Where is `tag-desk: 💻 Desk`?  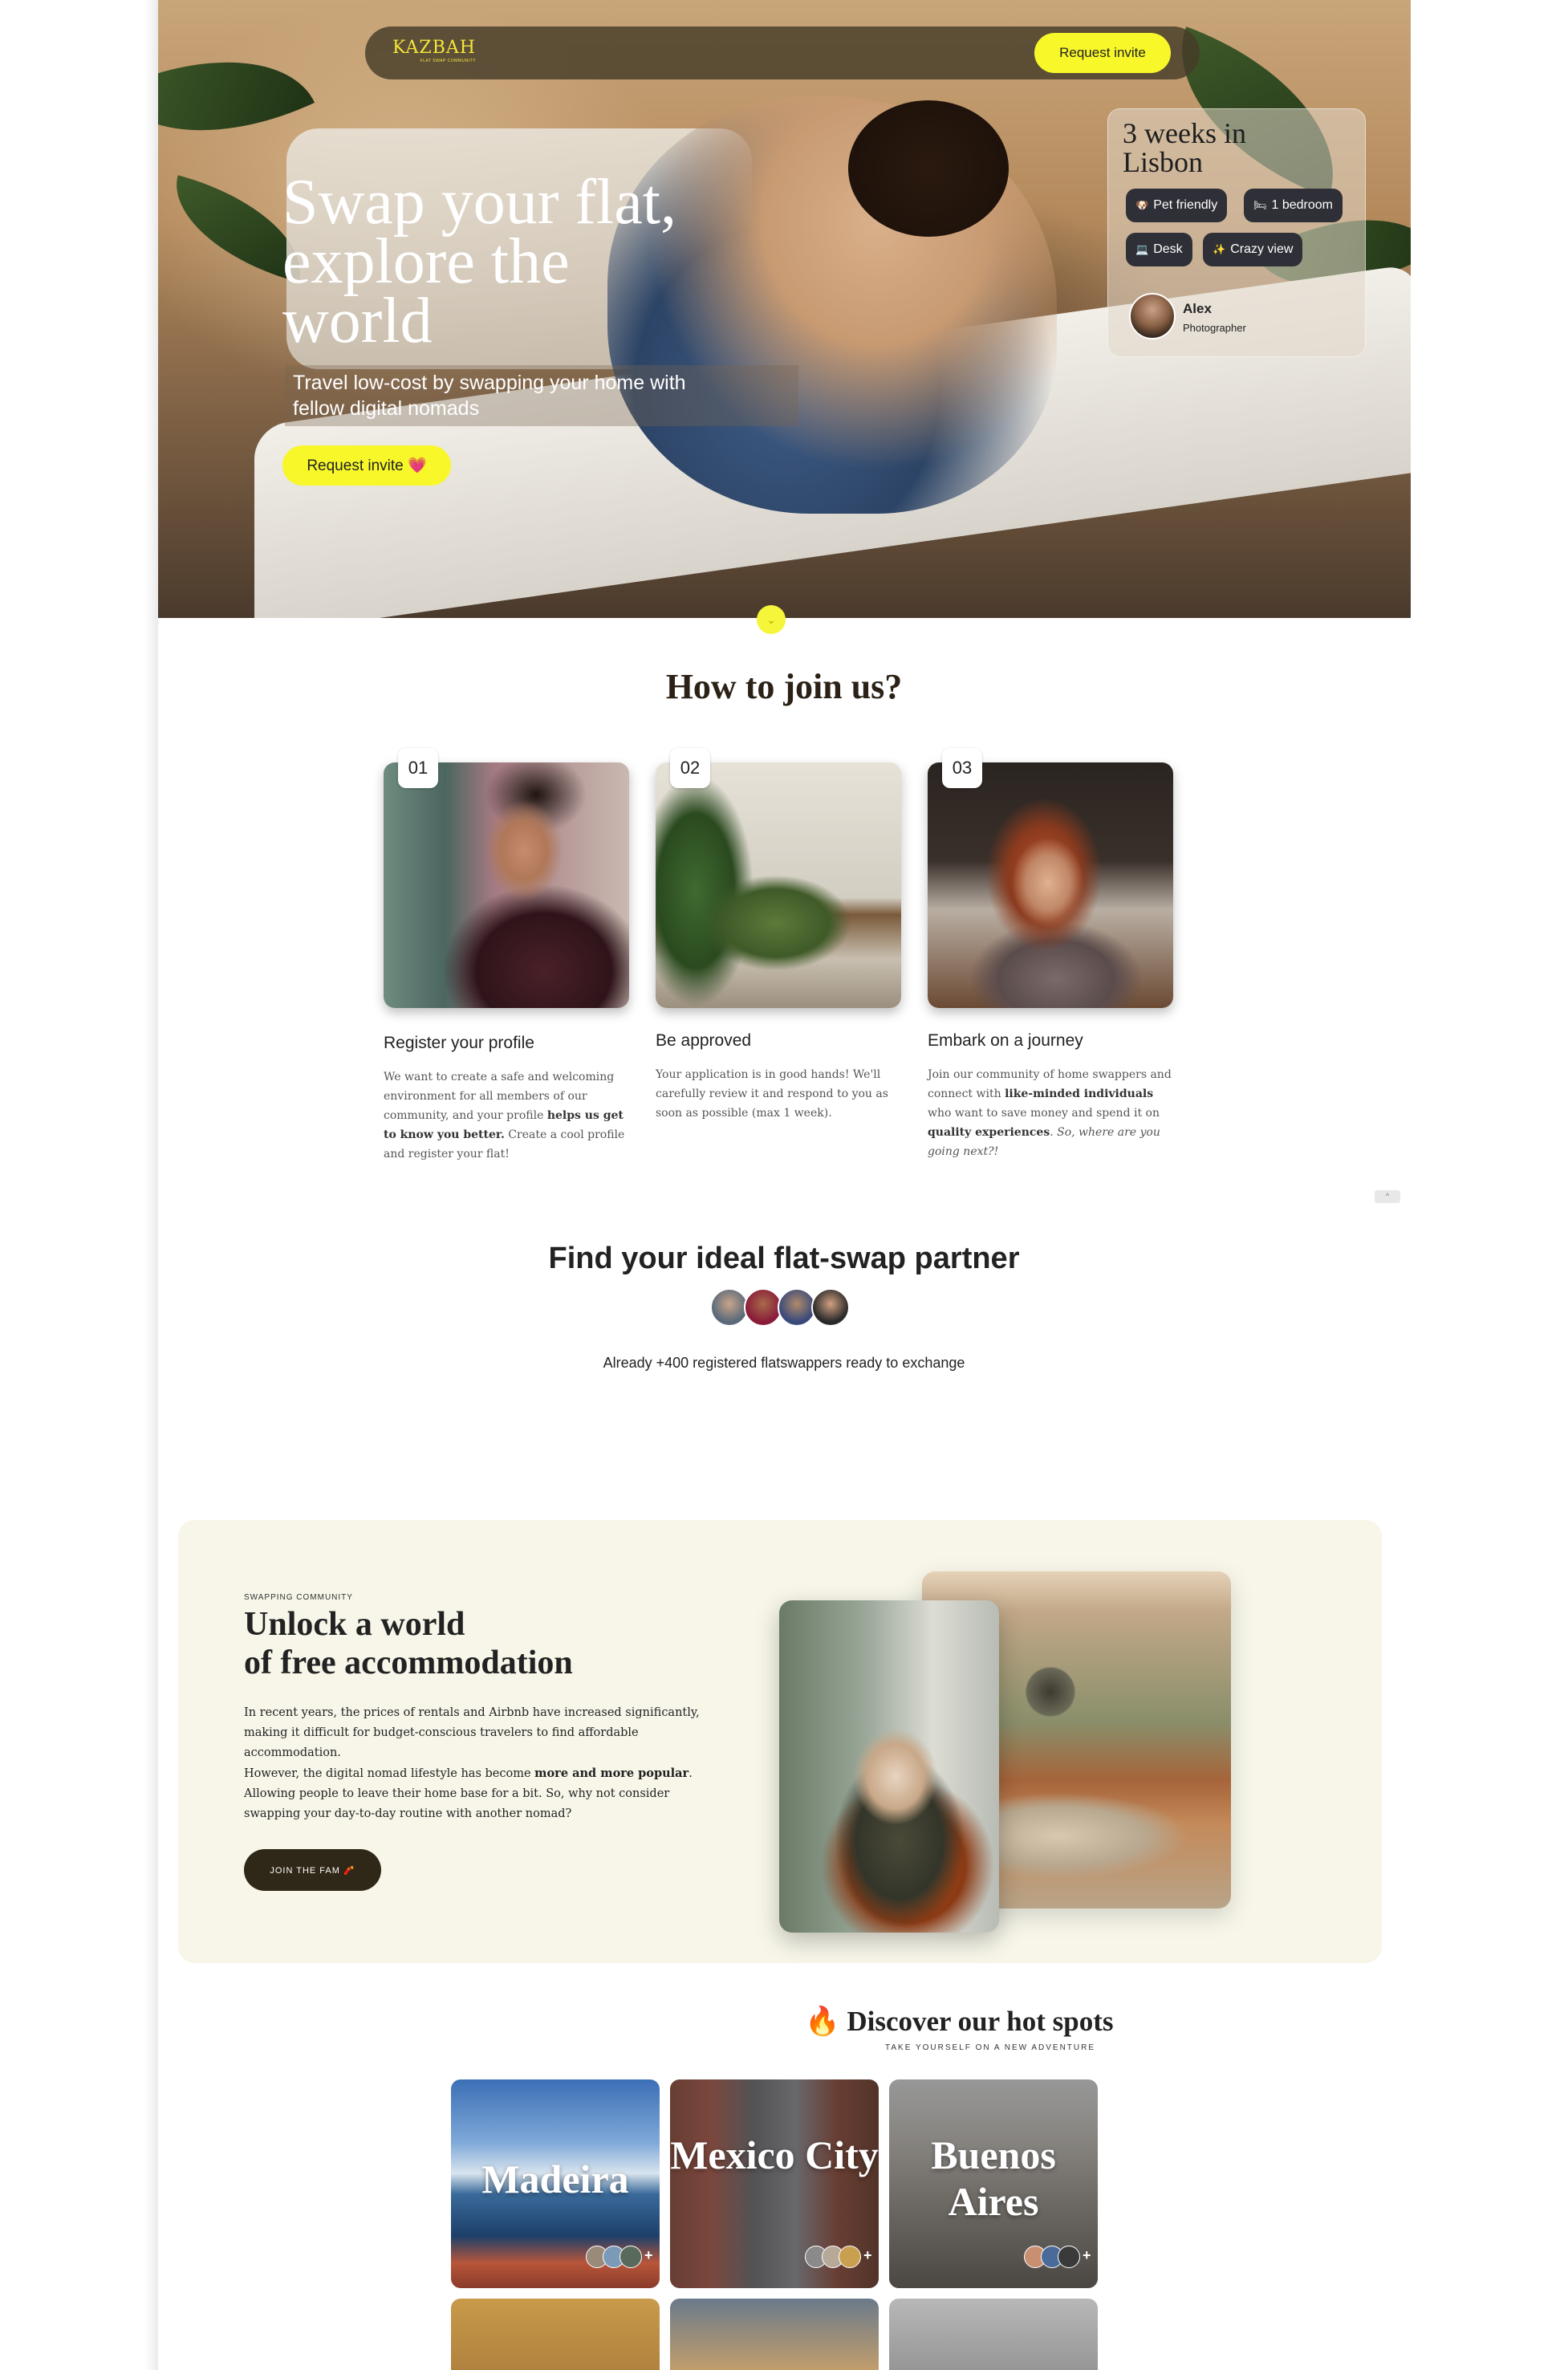 tag-desk: 💻 Desk is located at coordinates (1159, 249).